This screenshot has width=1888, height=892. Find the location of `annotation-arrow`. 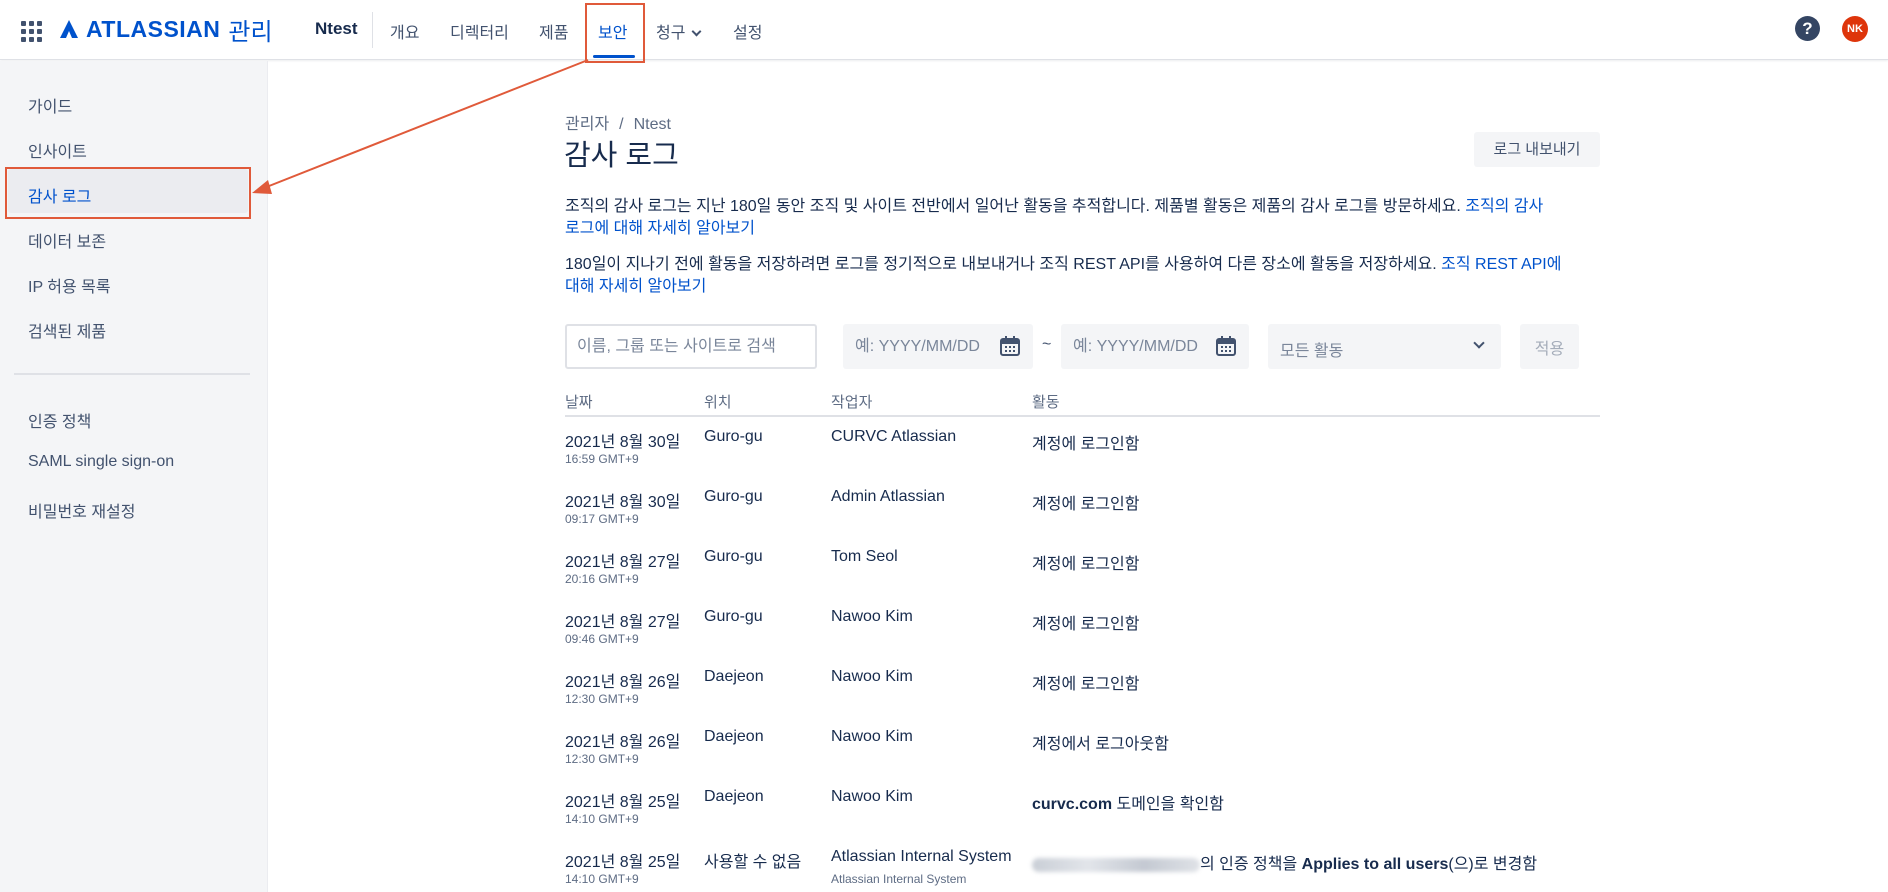

annotation-arrow is located at coordinates (420, 126).